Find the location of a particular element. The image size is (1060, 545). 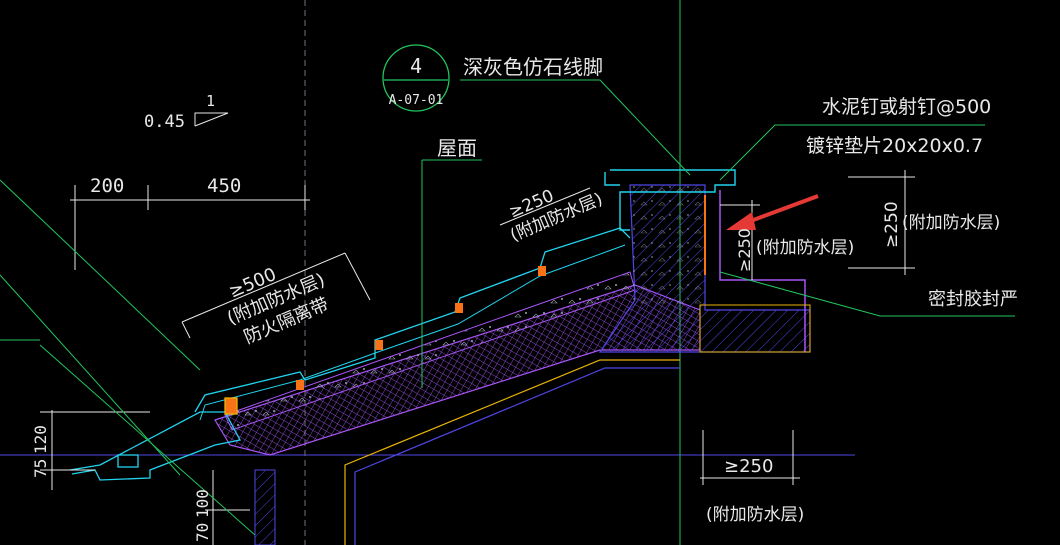

dim-70: 70 is located at coordinates (202, 532).